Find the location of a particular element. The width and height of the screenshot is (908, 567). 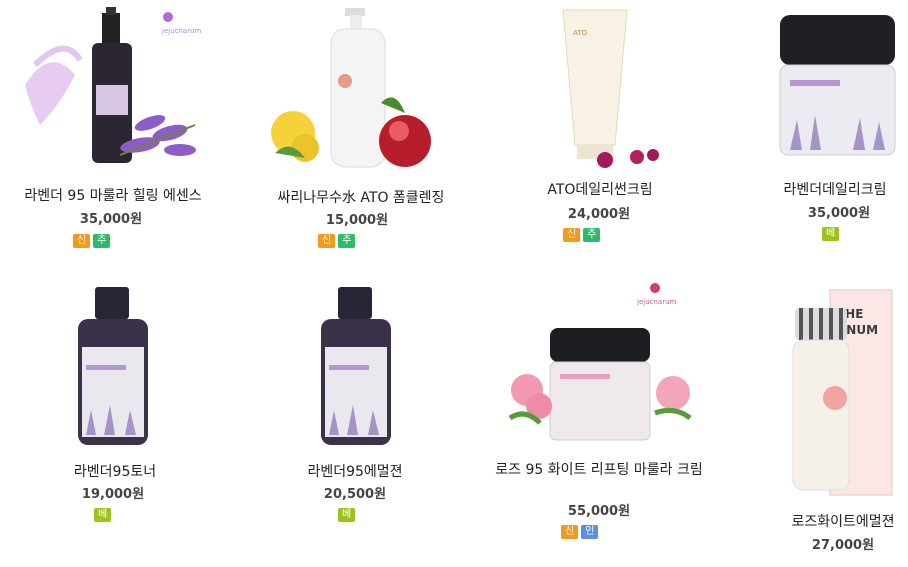

product-price: 20,500원 is located at coordinates (355, 494).